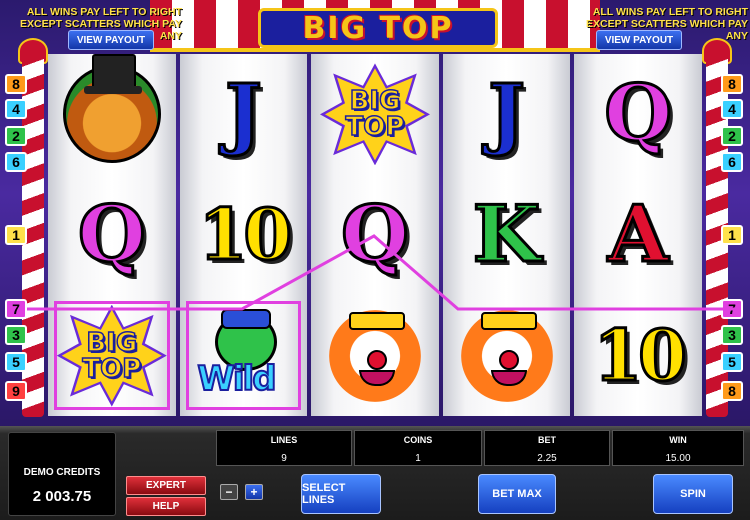  Describe the element at coordinates (16, 136) in the screenshot. I see `payline-left-2: 2` at that location.